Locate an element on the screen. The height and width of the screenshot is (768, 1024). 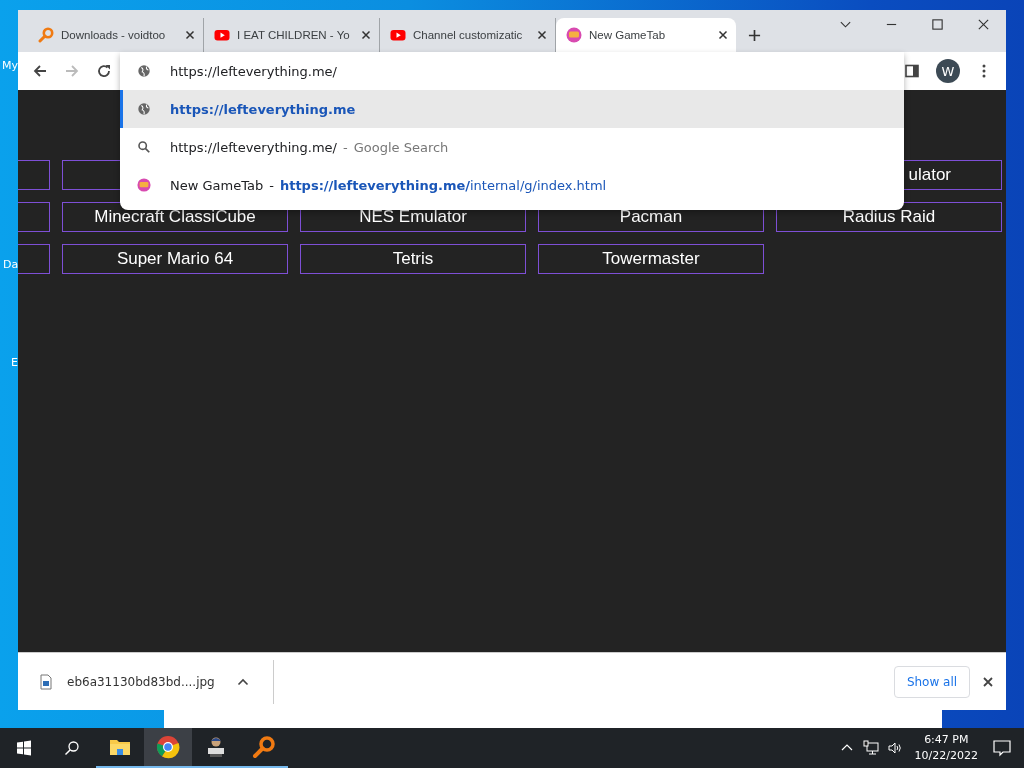
address-field: https://lefteverything.me/ is located at coordinates (470, 71).